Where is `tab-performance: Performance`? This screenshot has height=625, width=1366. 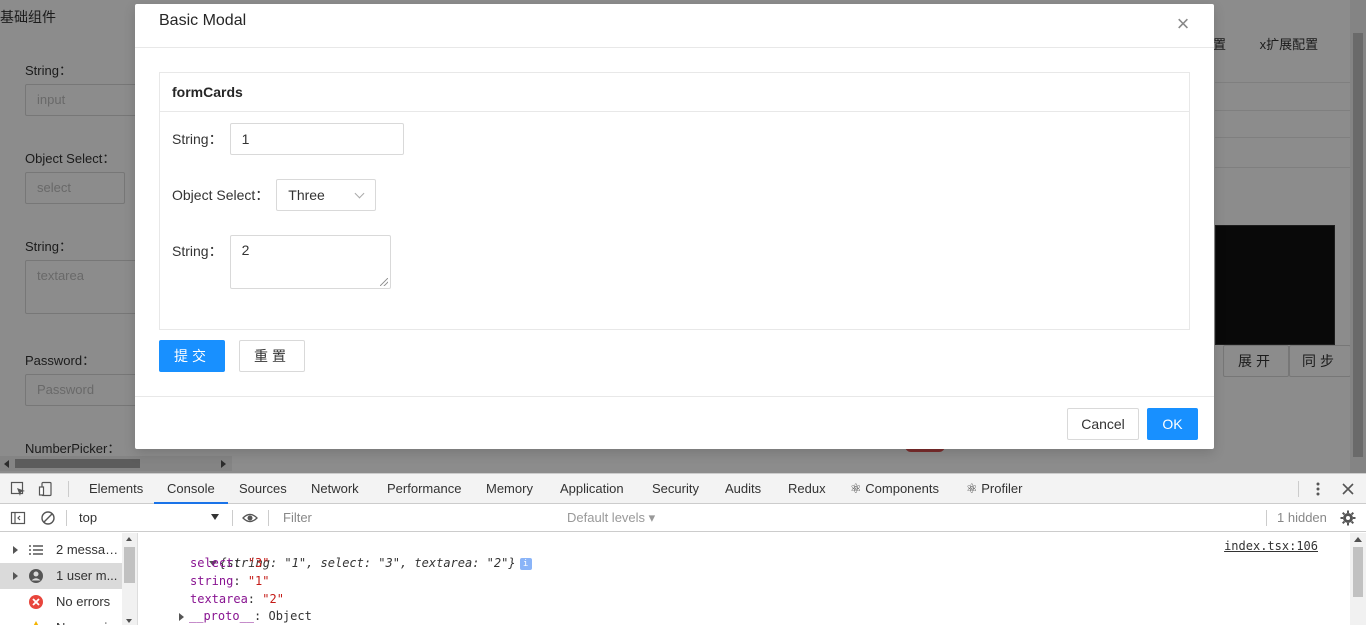
tab-performance: Performance is located at coordinates (424, 489).